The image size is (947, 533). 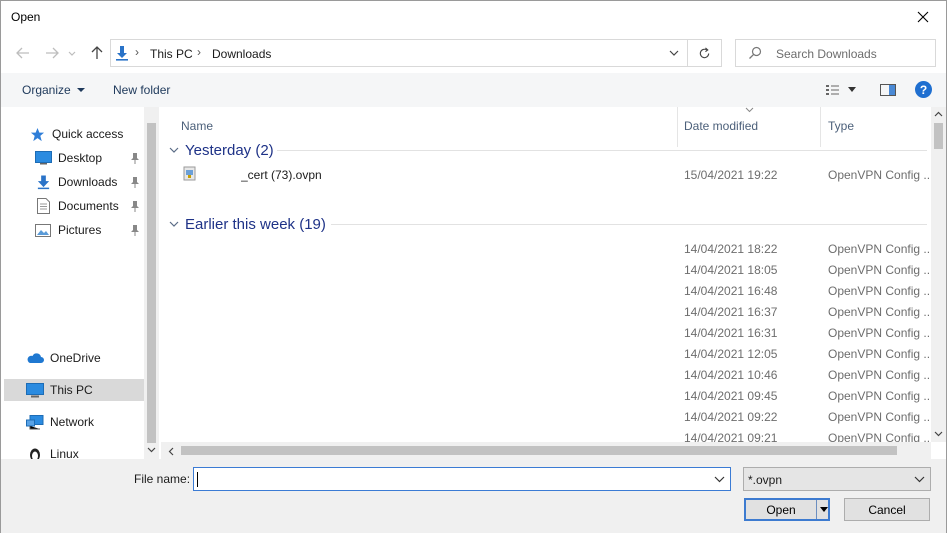 What do you see at coordinates (755, 52) in the screenshot?
I see `search-icon` at bounding box center [755, 52].